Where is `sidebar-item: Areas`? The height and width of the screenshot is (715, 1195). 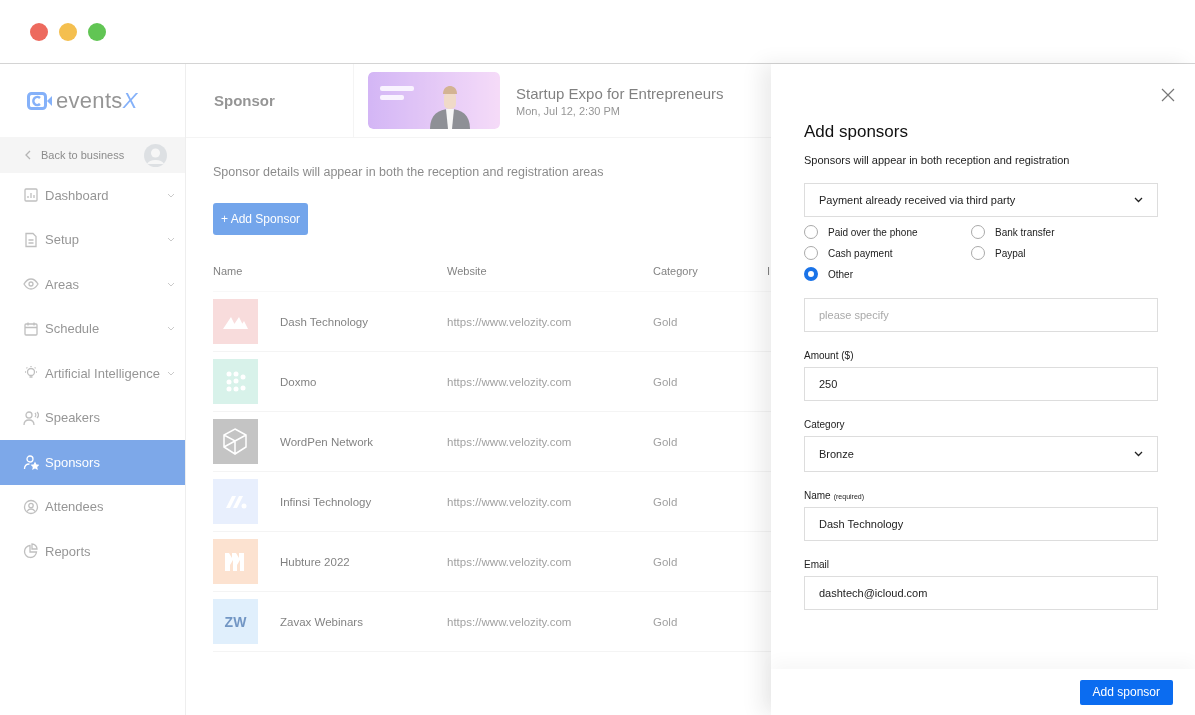 sidebar-item: Areas is located at coordinates (92, 284).